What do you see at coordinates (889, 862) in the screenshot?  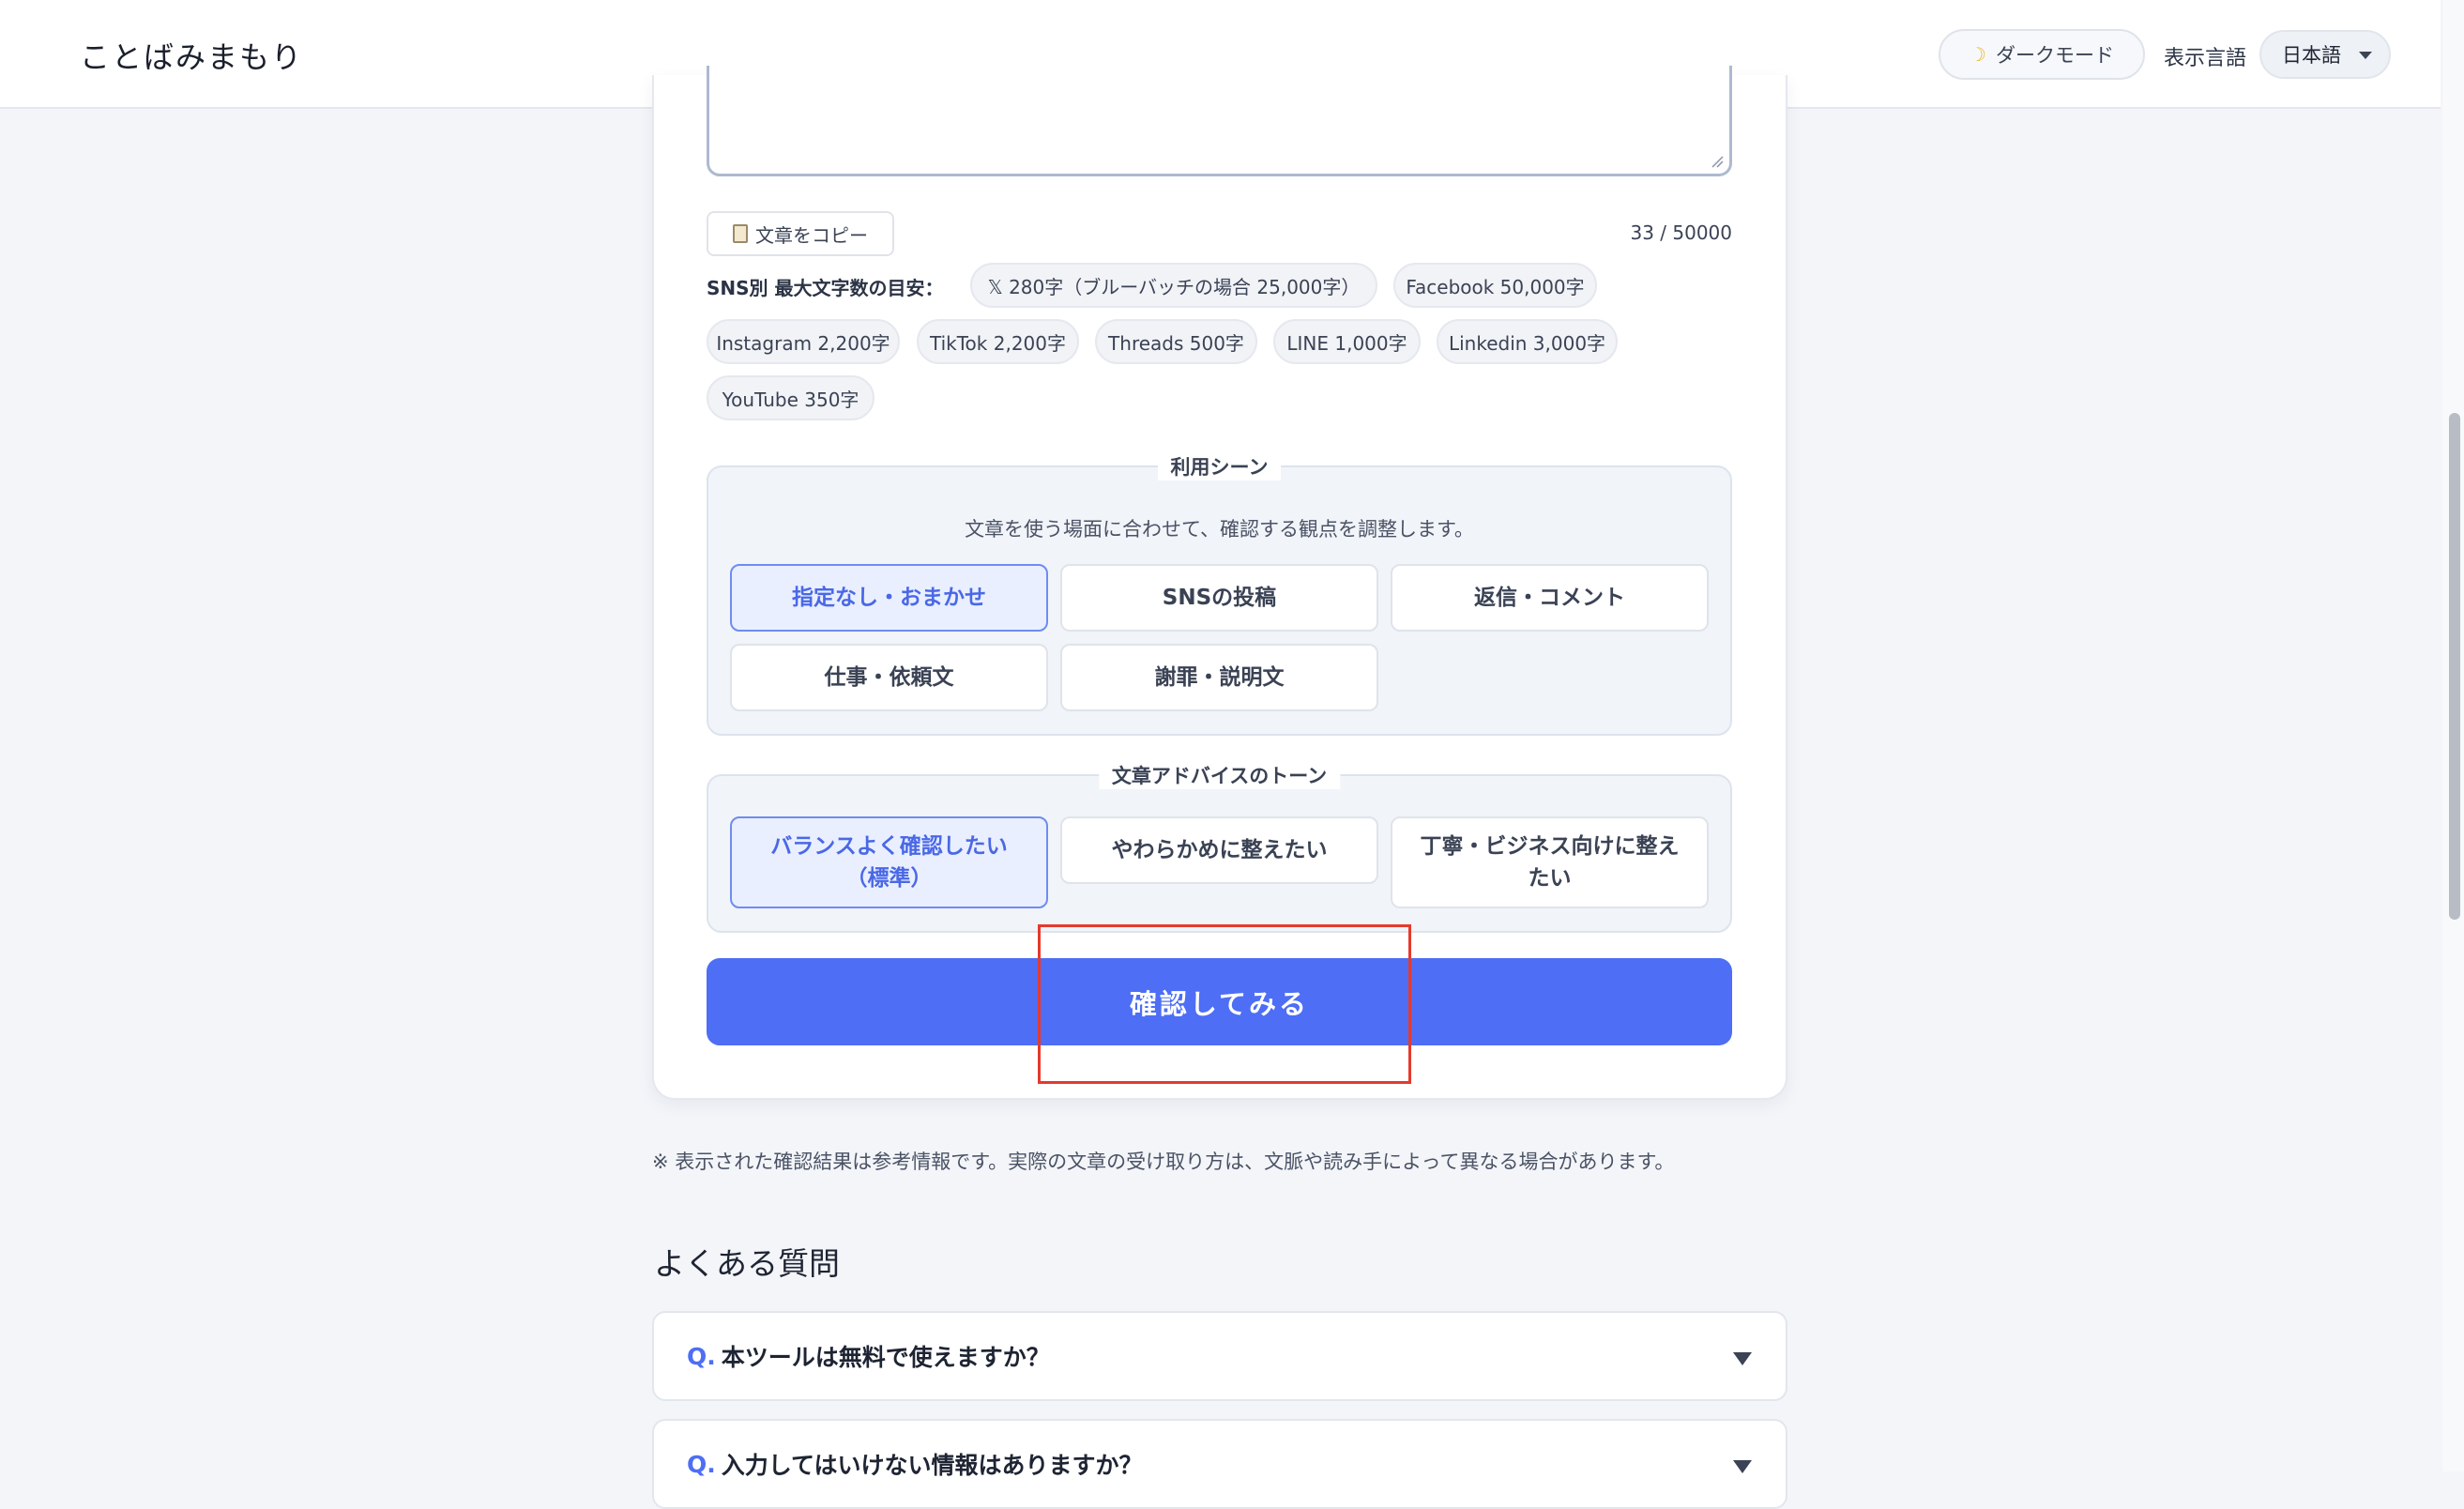 I see `tone-option-balanced: バランスよく確認したい（標準）` at bounding box center [889, 862].